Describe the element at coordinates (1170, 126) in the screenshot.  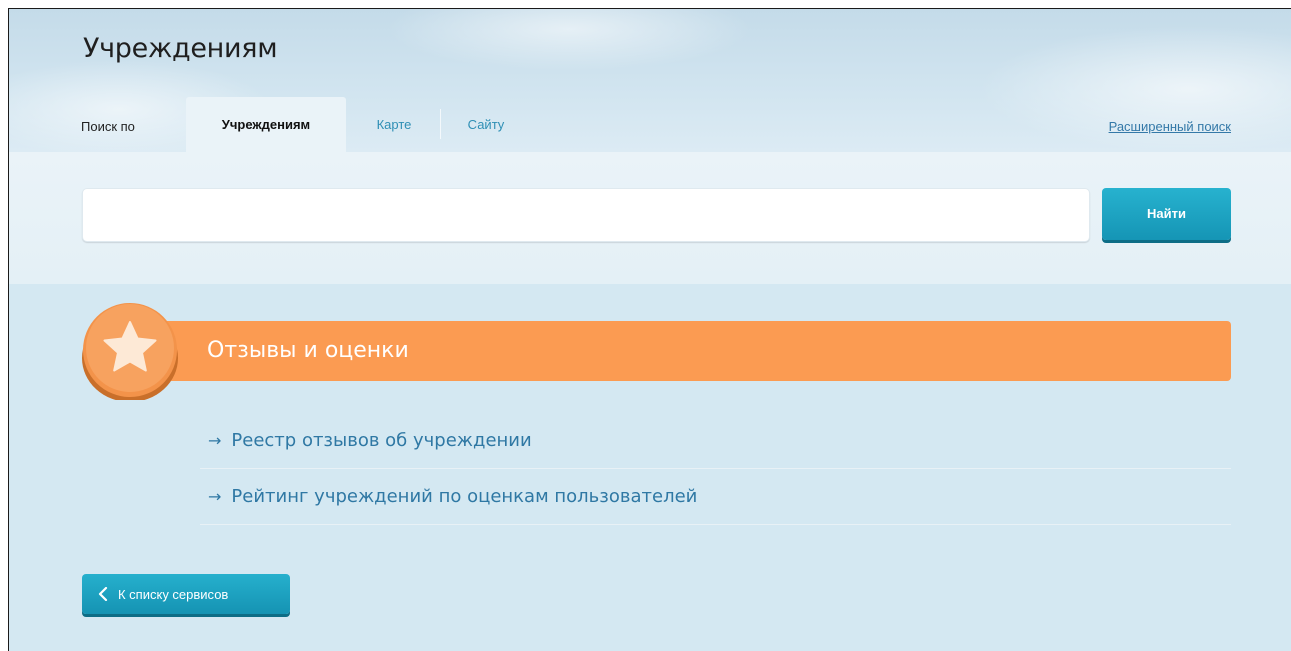
I see `advanced-search-link: Расширенный поиск` at that location.